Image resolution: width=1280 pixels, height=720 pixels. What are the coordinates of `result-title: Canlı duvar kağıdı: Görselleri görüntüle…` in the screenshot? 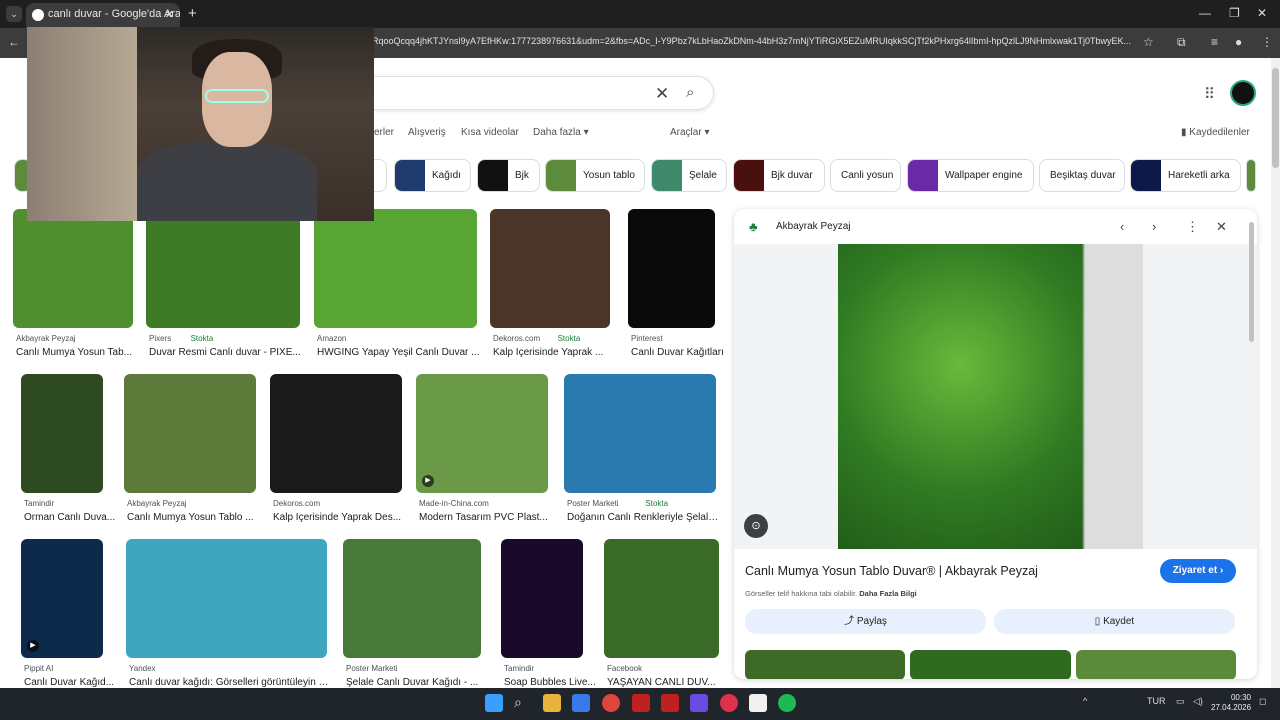 It's located at (229, 682).